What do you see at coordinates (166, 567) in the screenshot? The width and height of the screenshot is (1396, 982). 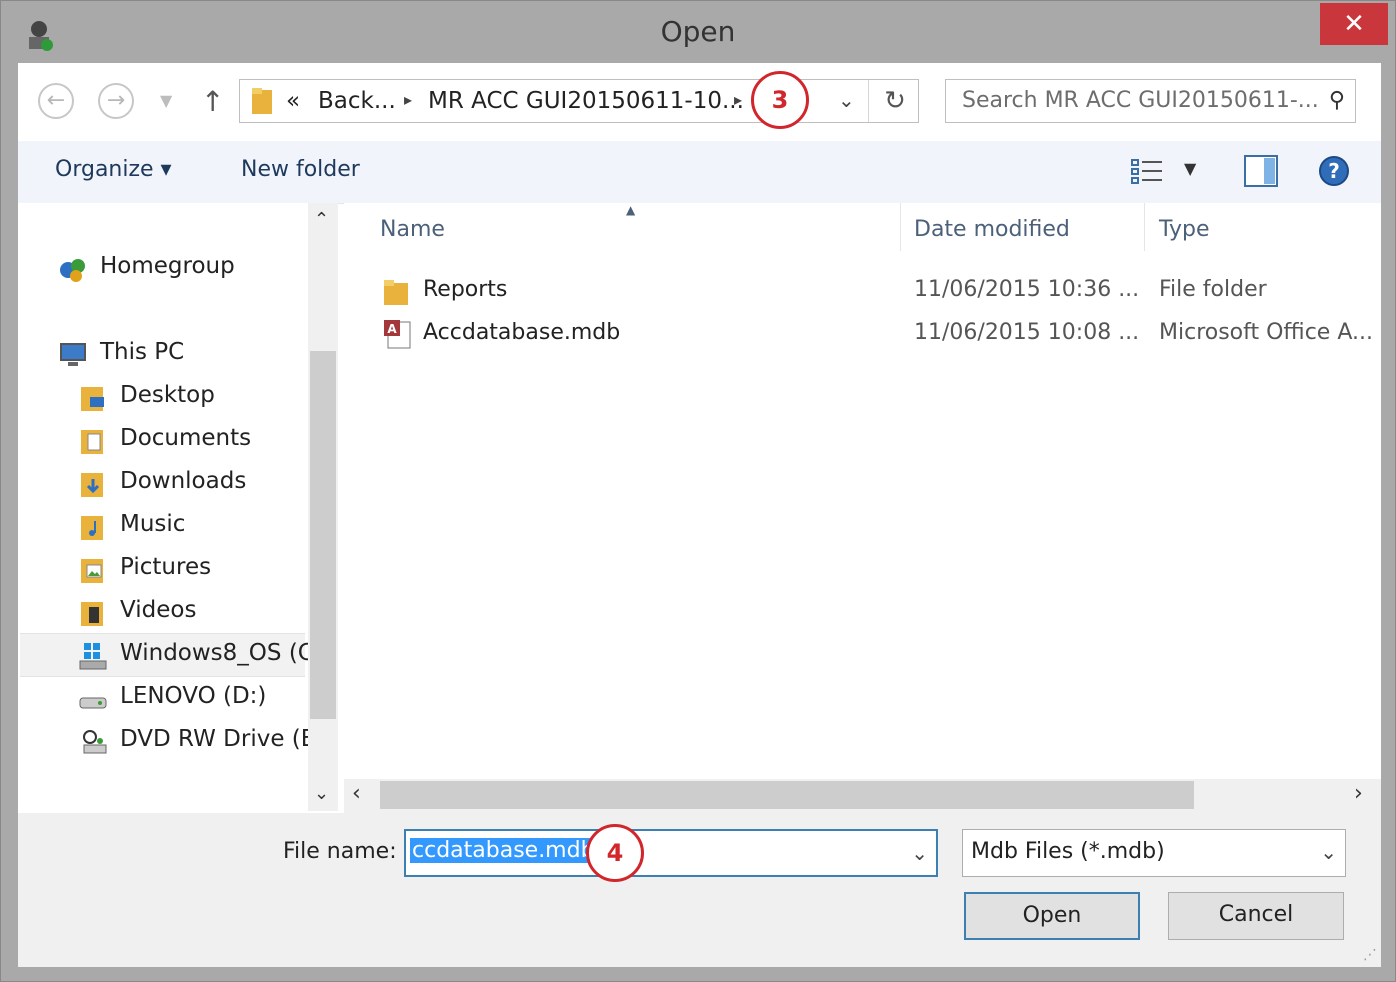 I see `nav-item-label: Pictures` at bounding box center [166, 567].